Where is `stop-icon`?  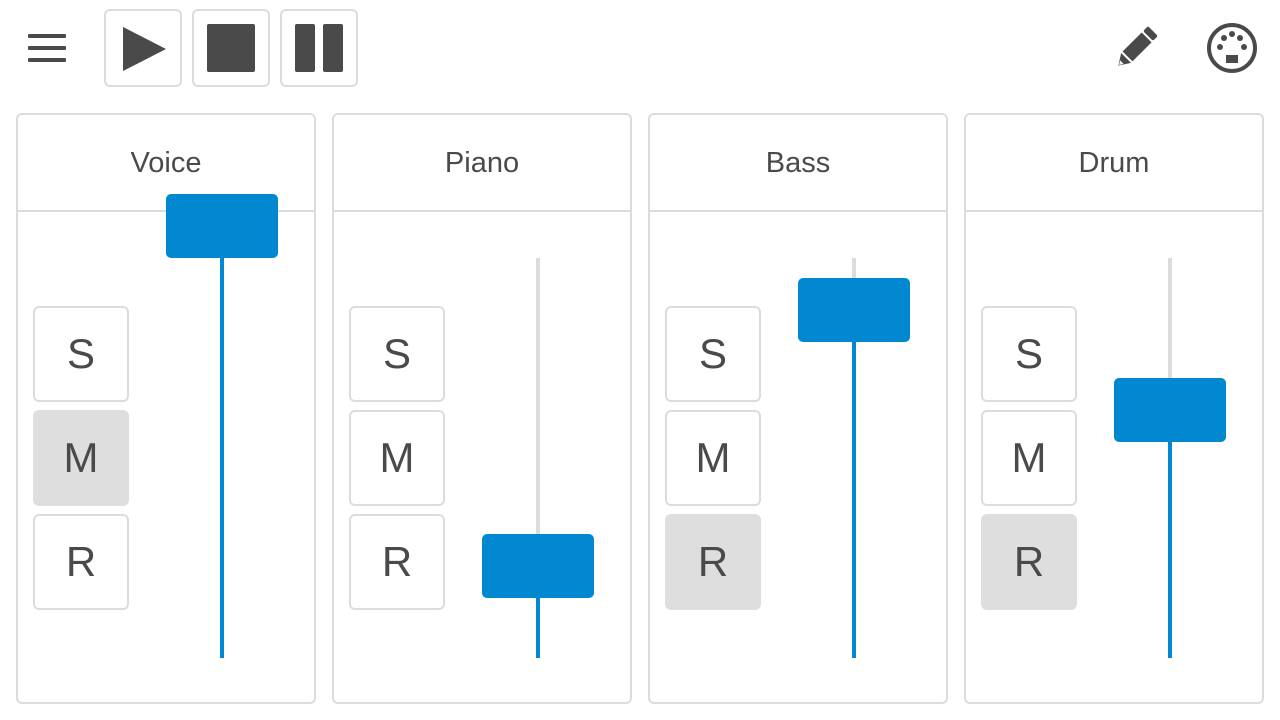
stop-icon is located at coordinates (231, 48).